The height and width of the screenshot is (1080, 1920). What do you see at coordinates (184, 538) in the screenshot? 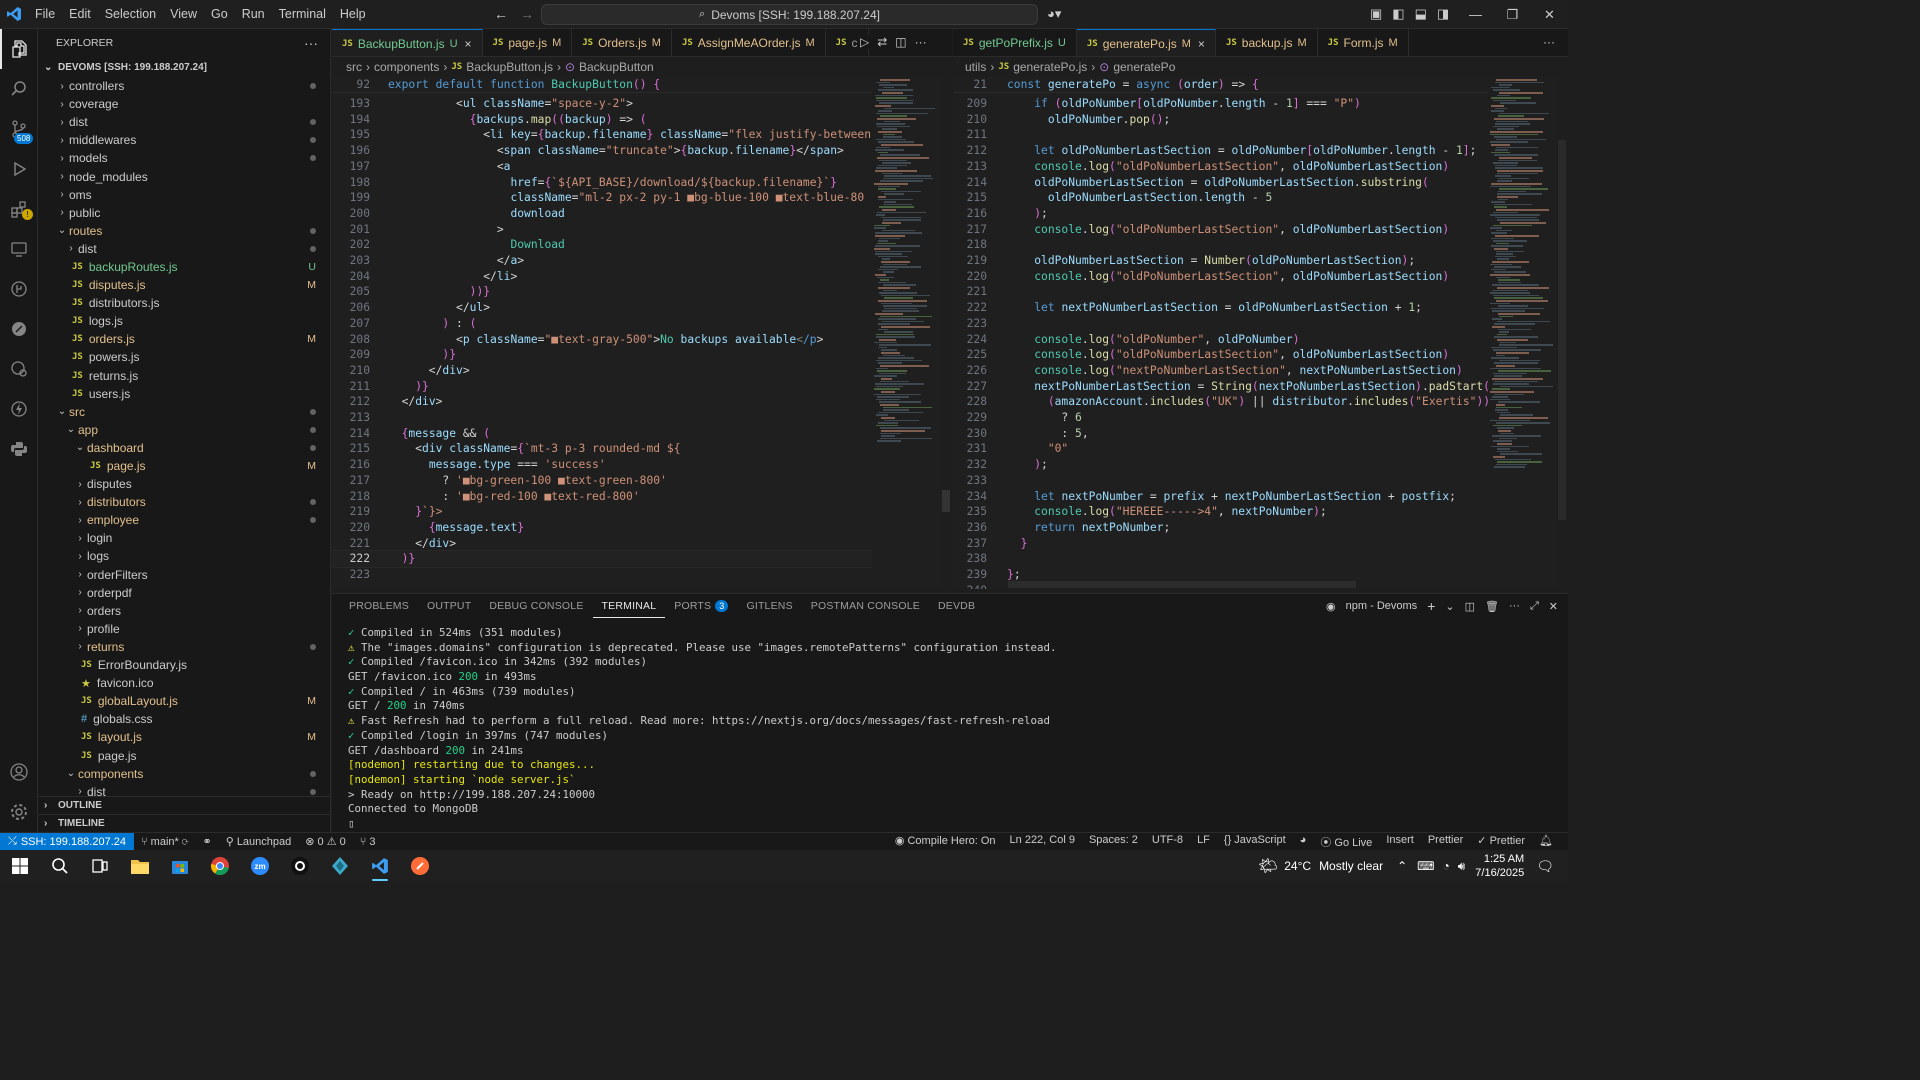
I see `folder-item: › login` at bounding box center [184, 538].